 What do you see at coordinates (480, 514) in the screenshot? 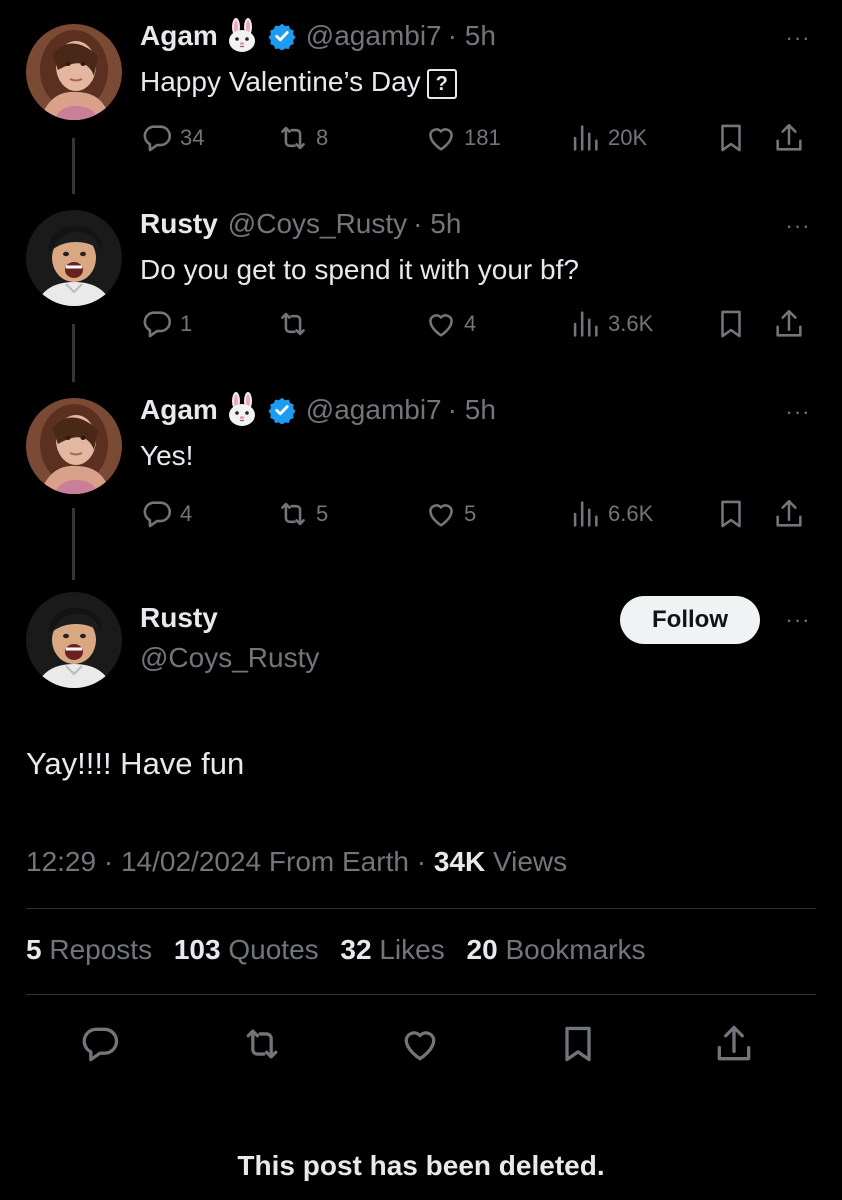
I see `tweet-actions: 4 5 5 6.6K` at bounding box center [480, 514].